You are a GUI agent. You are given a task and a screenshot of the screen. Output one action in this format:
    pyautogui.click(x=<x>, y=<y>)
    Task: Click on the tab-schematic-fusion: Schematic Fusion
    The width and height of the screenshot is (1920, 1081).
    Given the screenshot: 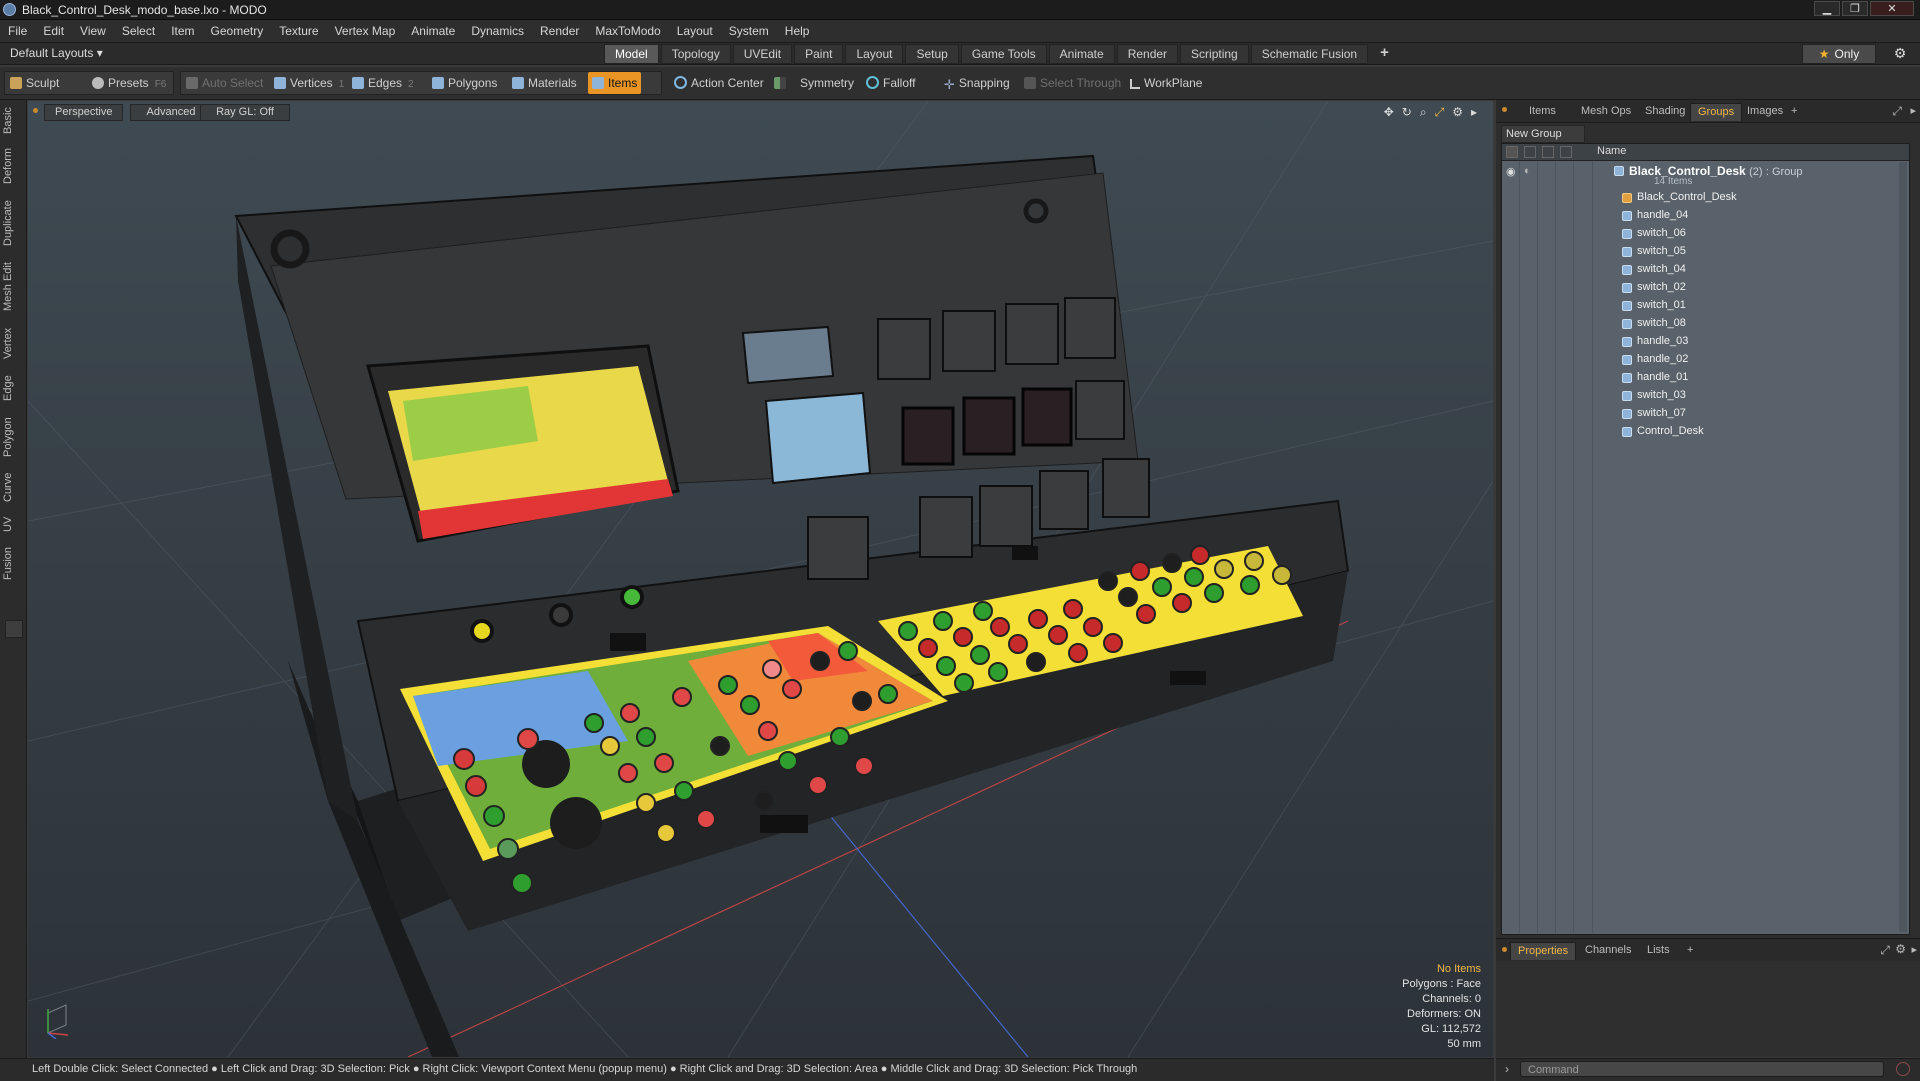 What is the action you would take?
    pyautogui.click(x=1309, y=54)
    